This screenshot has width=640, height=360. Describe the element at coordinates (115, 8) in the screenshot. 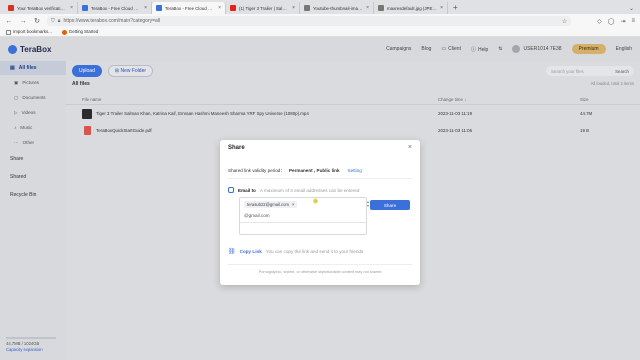

I see `browser-tab: TeraBox - Free Cloud Storage Up...×` at that location.